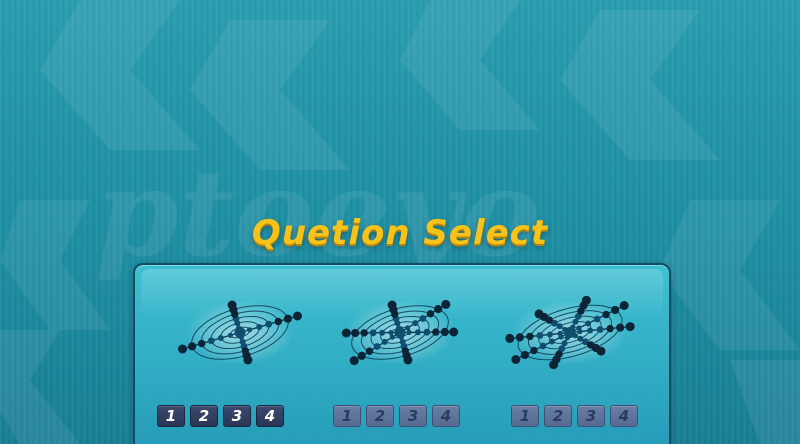 The image size is (800, 444). What do you see at coordinates (220, 416) in the screenshot?
I see `level-group-1: 1 2 3 4` at bounding box center [220, 416].